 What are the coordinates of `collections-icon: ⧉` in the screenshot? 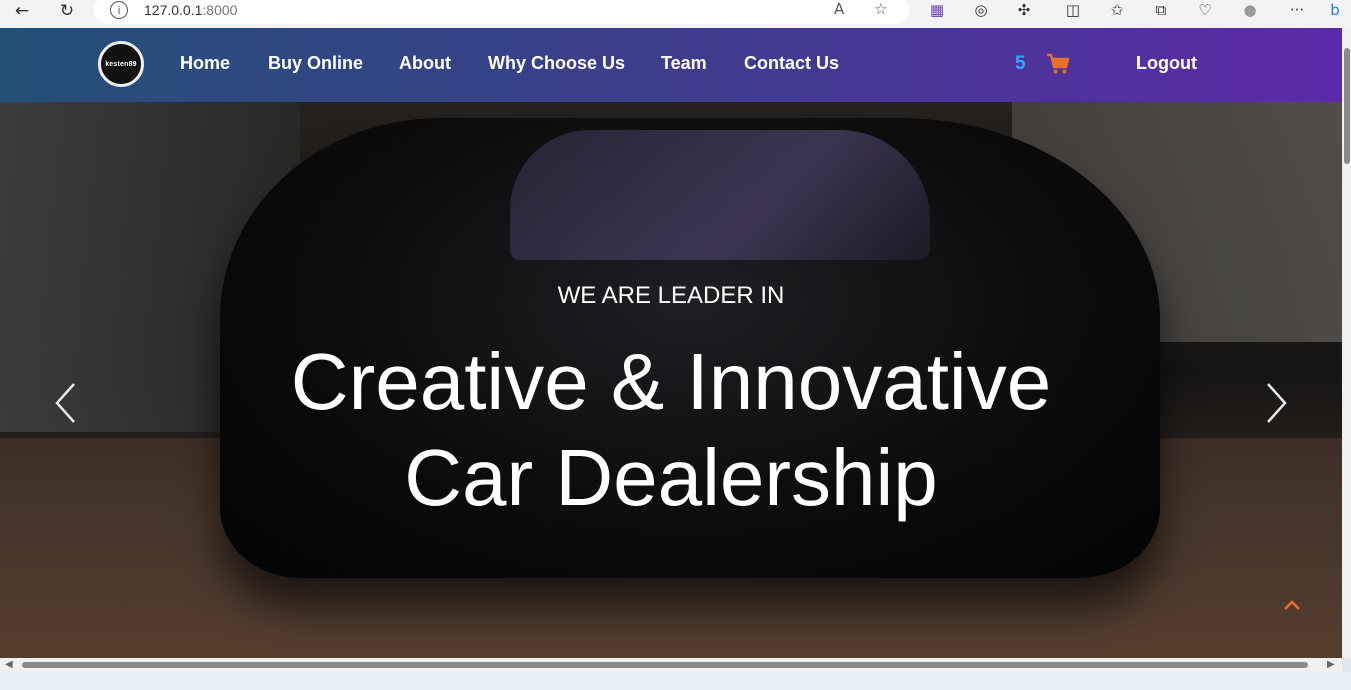 It's located at (1161, 10).